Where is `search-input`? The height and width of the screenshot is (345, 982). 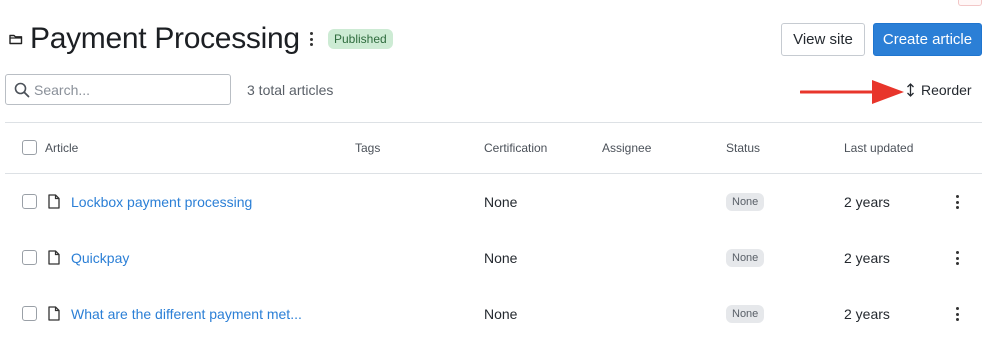 search-input is located at coordinates (129, 90).